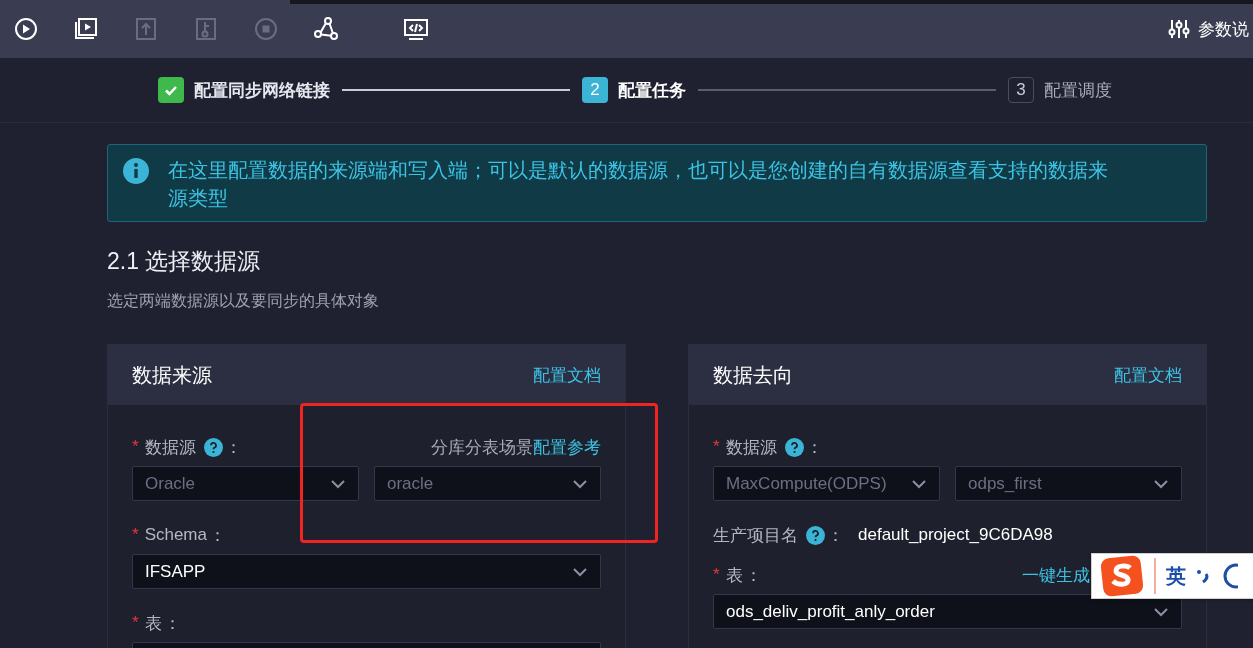  What do you see at coordinates (1208, 29) in the screenshot?
I see `parameters-button: 参数说` at bounding box center [1208, 29].